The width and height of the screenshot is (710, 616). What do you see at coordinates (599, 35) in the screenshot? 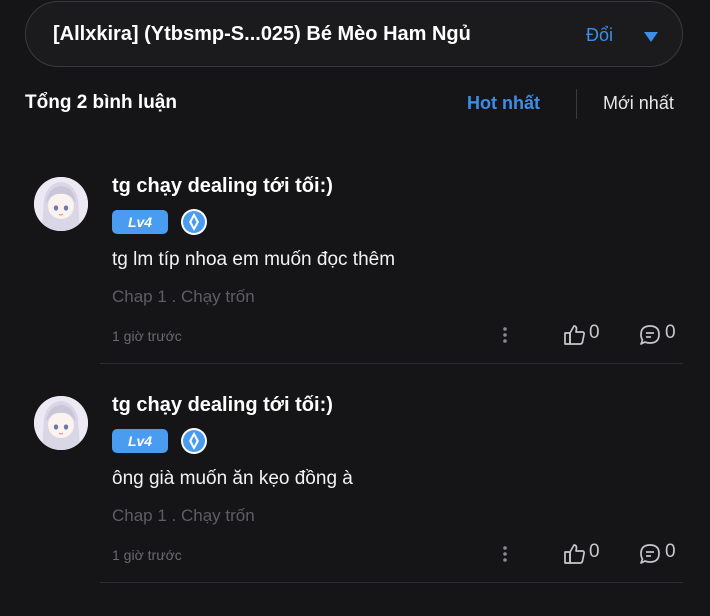
I see `change-chapter-button: Đổi` at bounding box center [599, 35].